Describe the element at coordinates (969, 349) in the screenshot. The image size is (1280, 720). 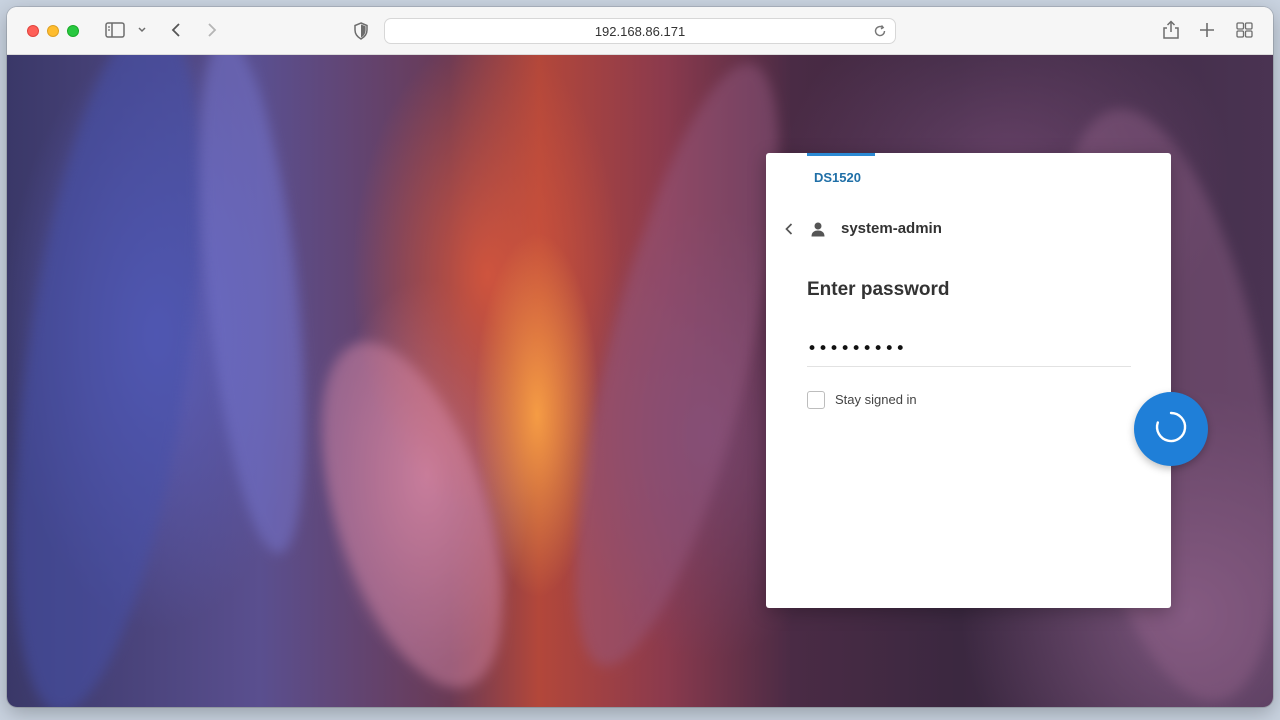
I see `password-field` at that location.